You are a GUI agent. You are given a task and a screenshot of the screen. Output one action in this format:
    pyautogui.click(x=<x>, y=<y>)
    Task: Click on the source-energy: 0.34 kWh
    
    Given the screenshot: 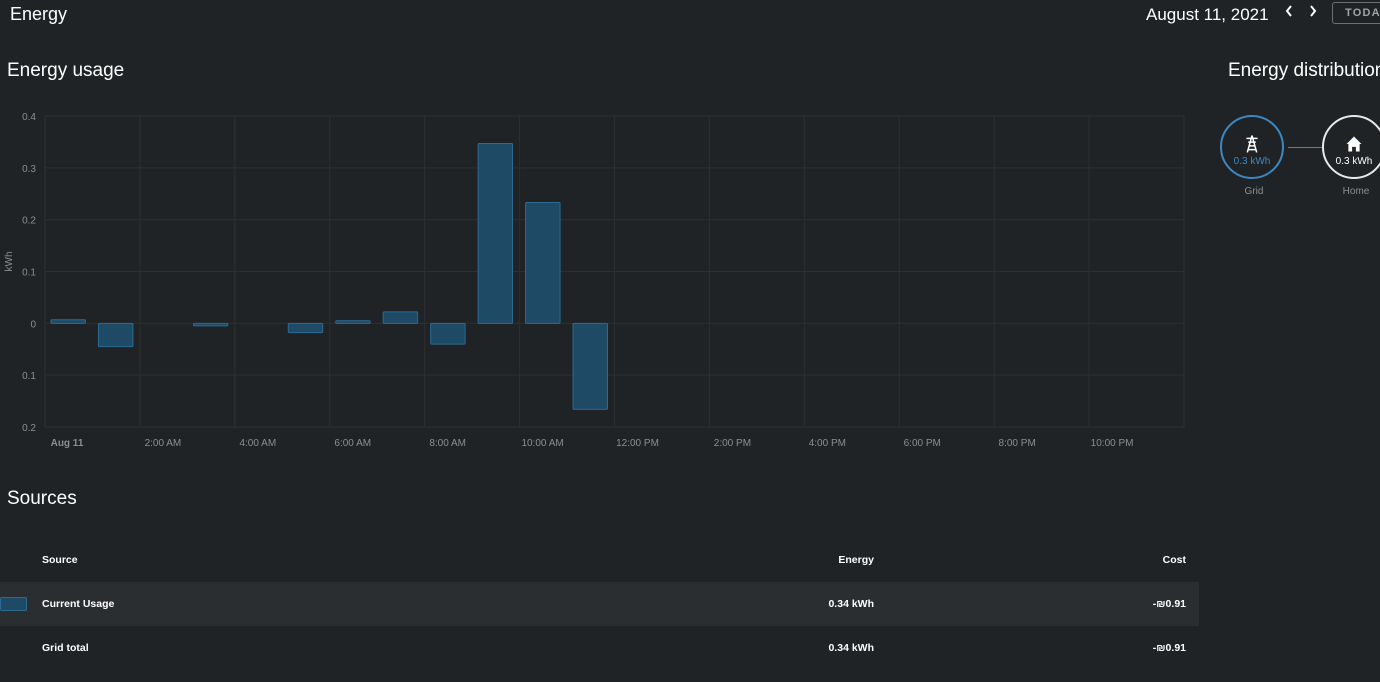 What is the action you would take?
    pyautogui.click(x=851, y=604)
    